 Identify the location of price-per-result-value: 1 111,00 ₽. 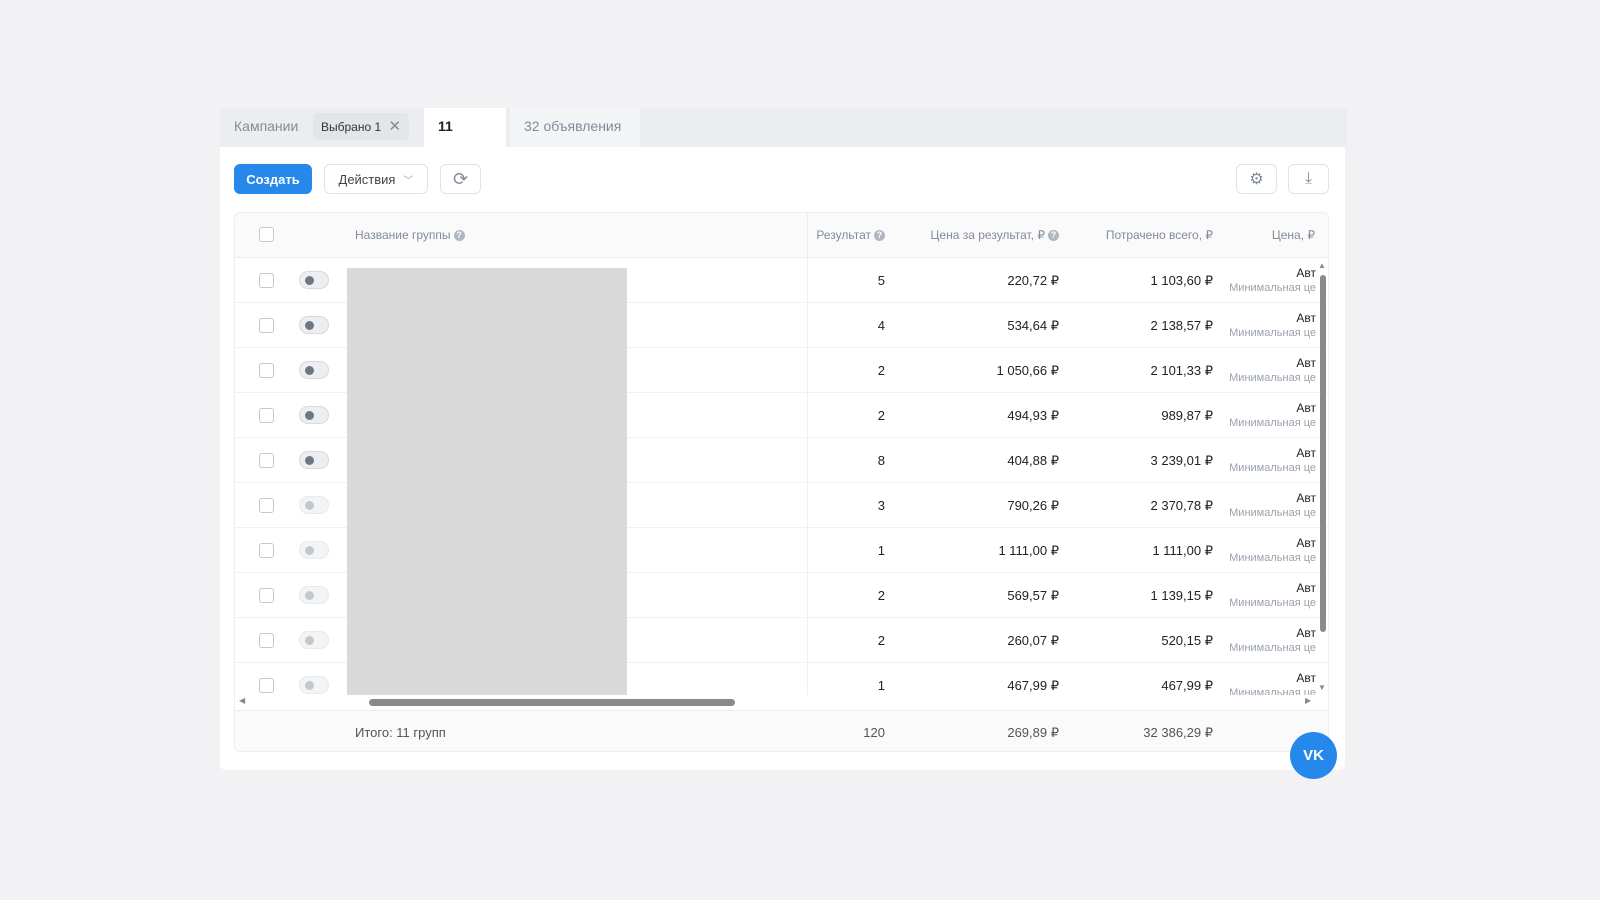
(1028, 550).